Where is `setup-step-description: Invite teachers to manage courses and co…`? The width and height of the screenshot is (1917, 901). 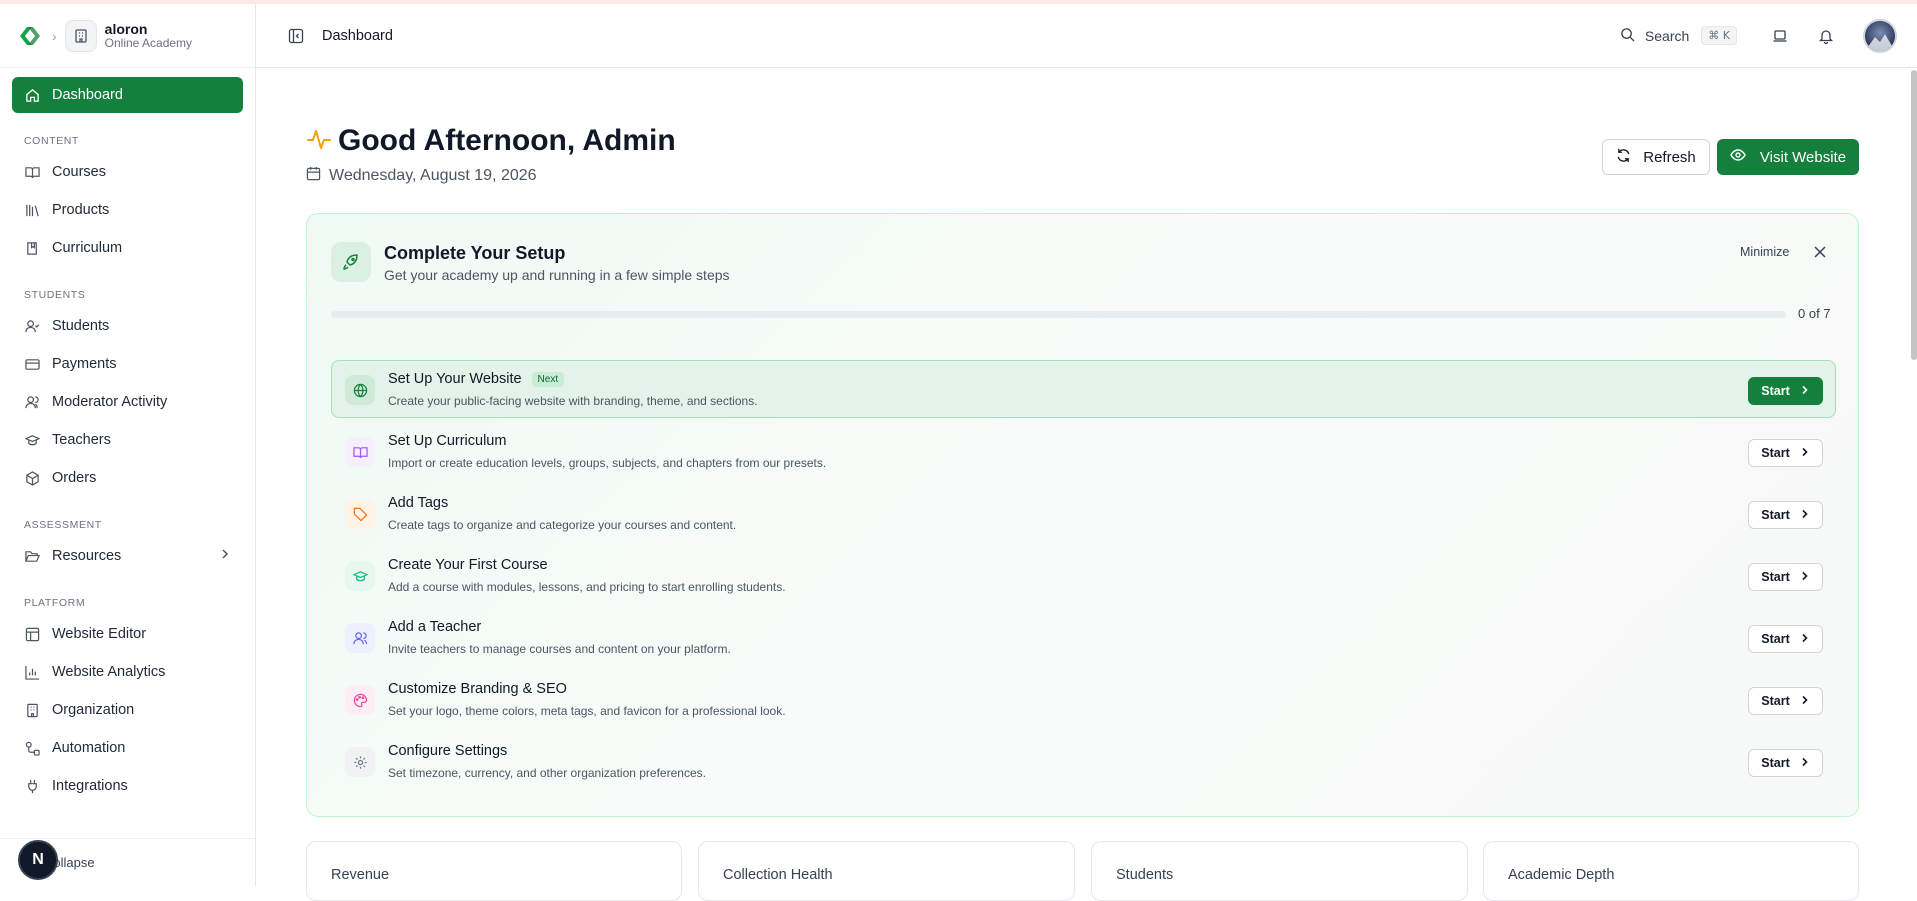 setup-step-description: Invite teachers to manage courses and co… is located at coordinates (559, 649).